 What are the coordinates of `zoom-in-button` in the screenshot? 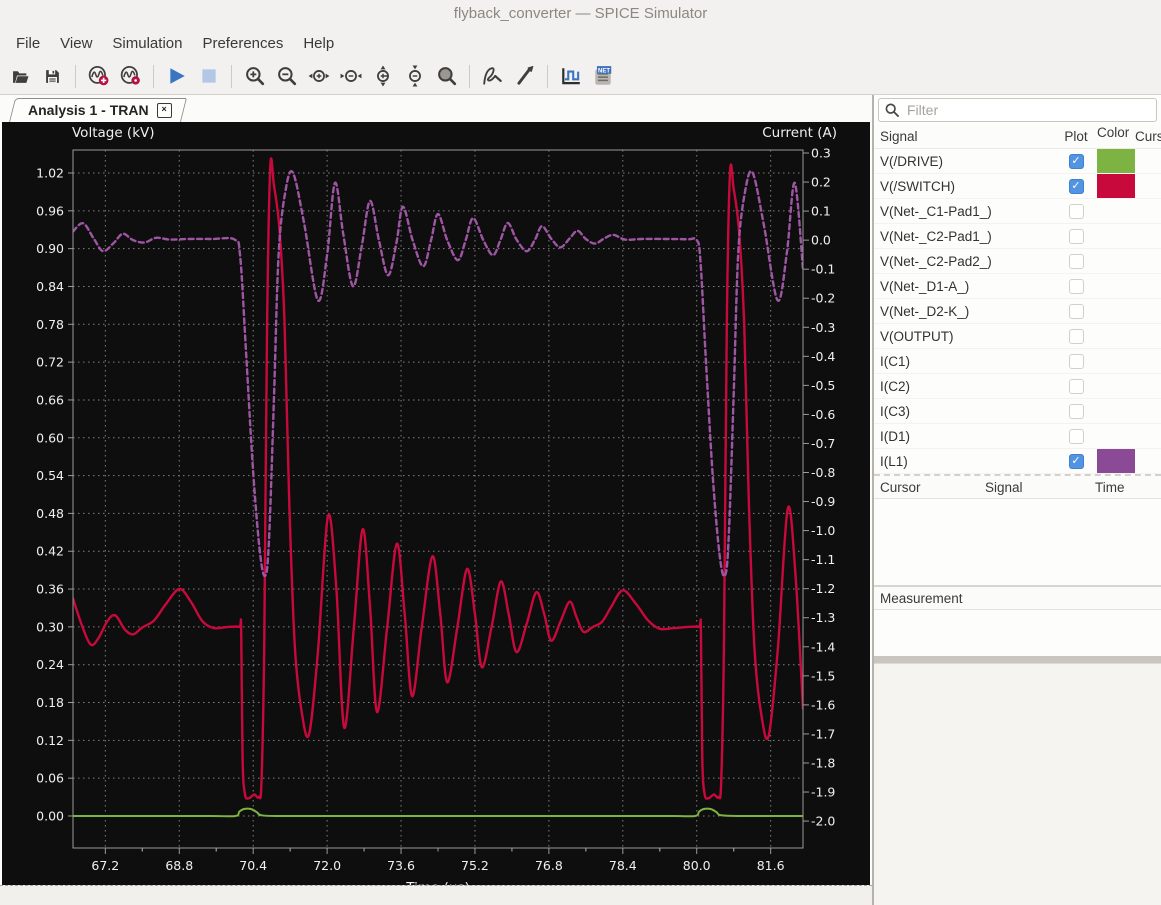 It's located at (254, 76).